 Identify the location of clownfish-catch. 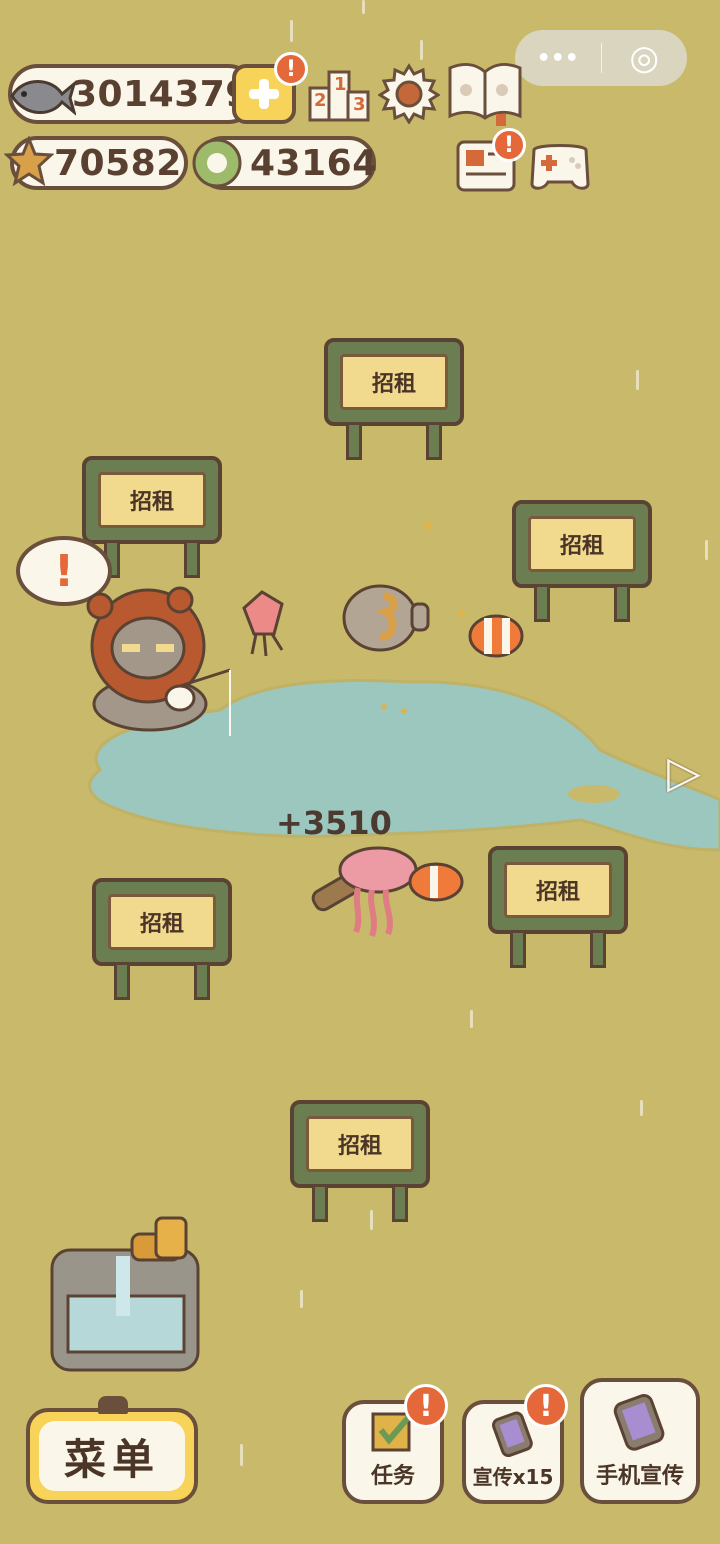
(496, 636).